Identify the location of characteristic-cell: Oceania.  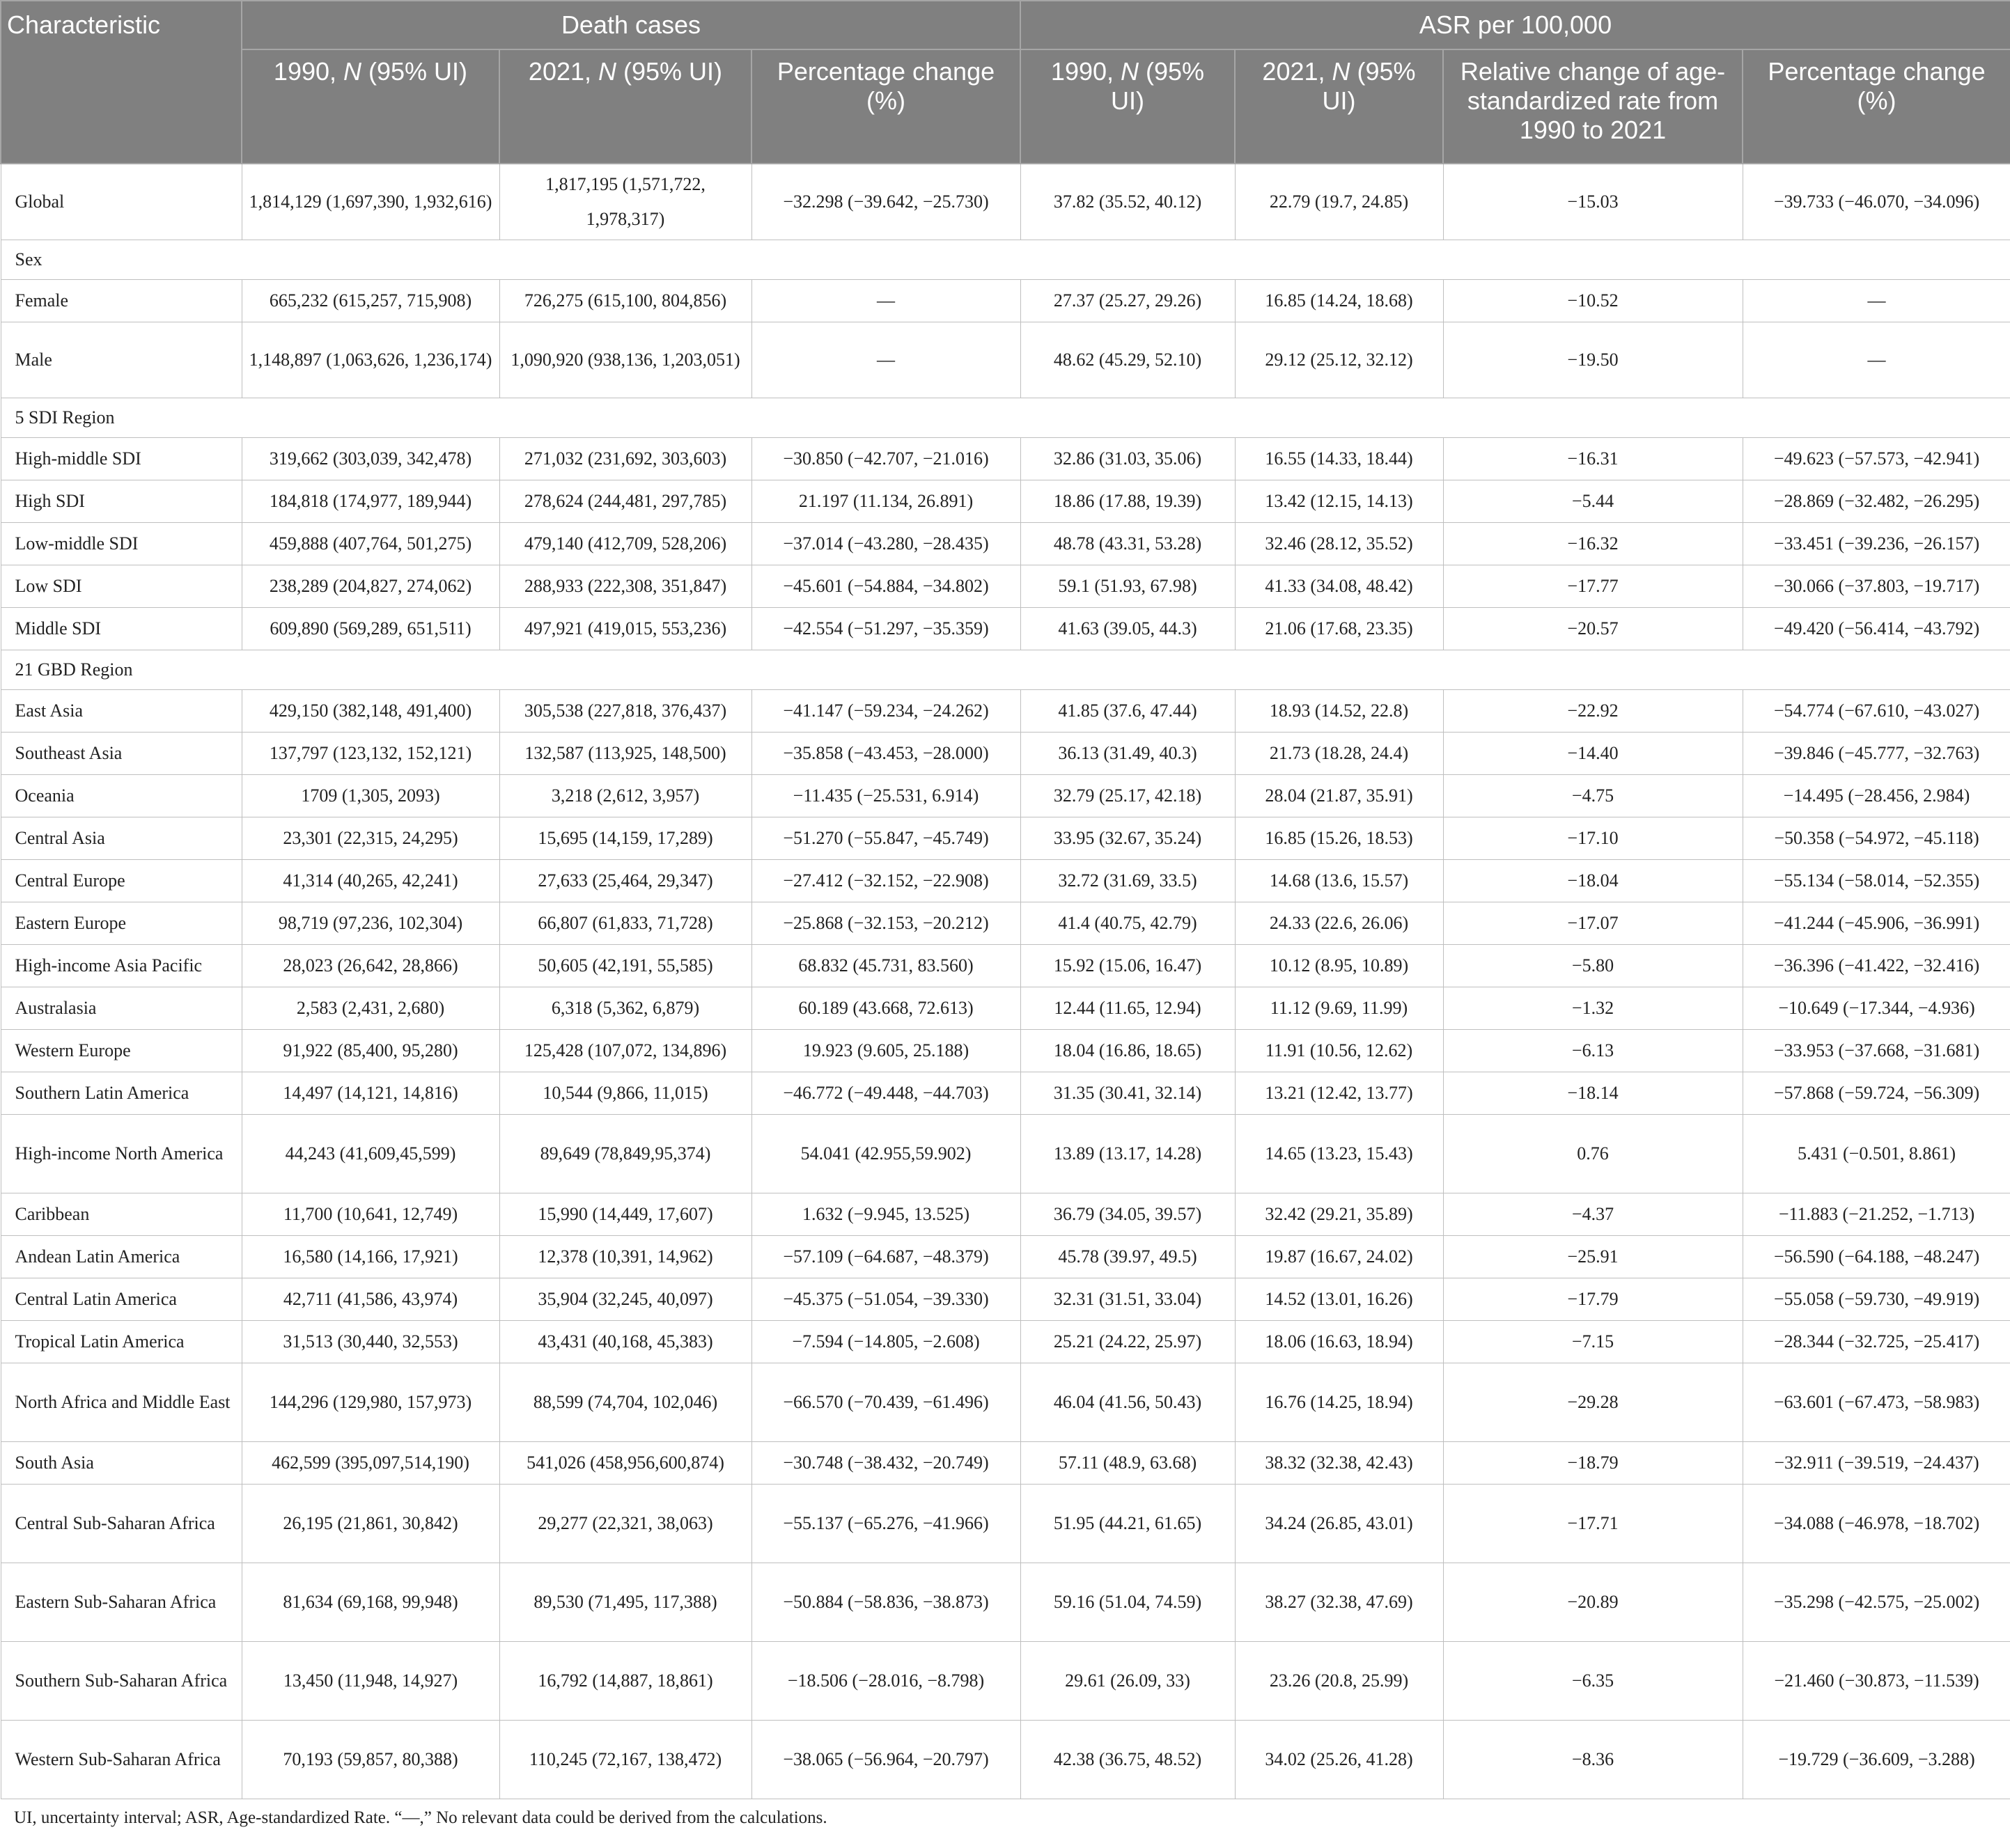
(121, 795).